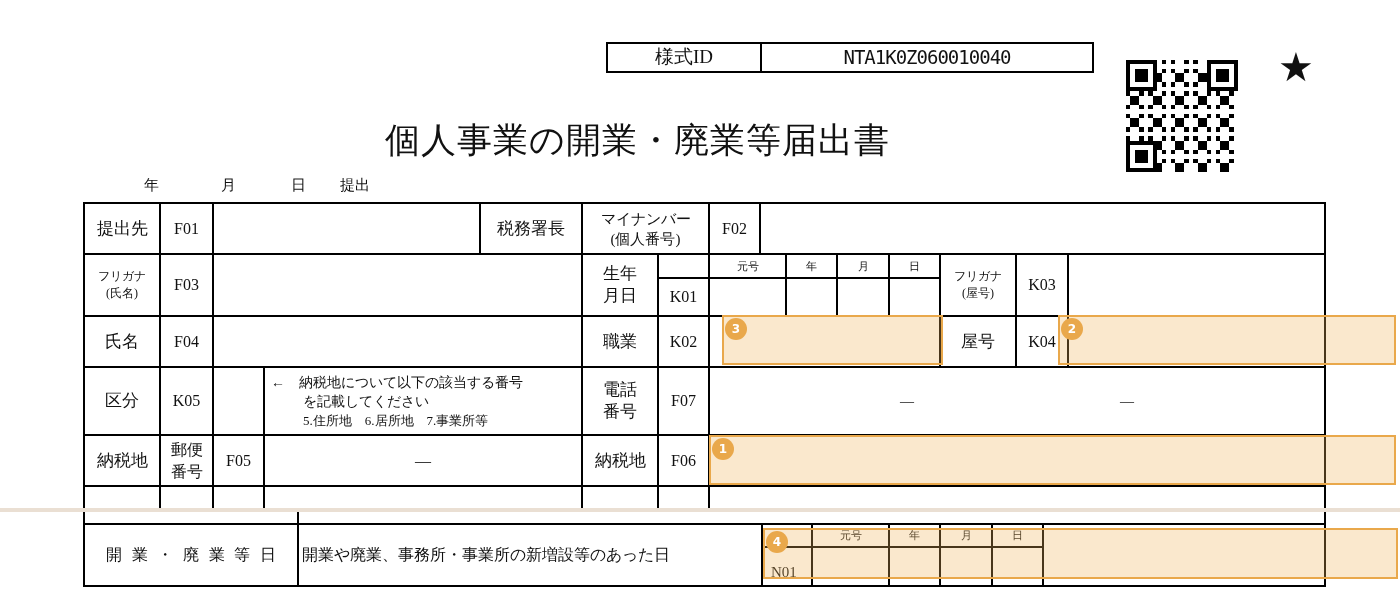 The height and width of the screenshot is (589, 1400). I want to click on field-label: (個人番号), so click(645, 239).